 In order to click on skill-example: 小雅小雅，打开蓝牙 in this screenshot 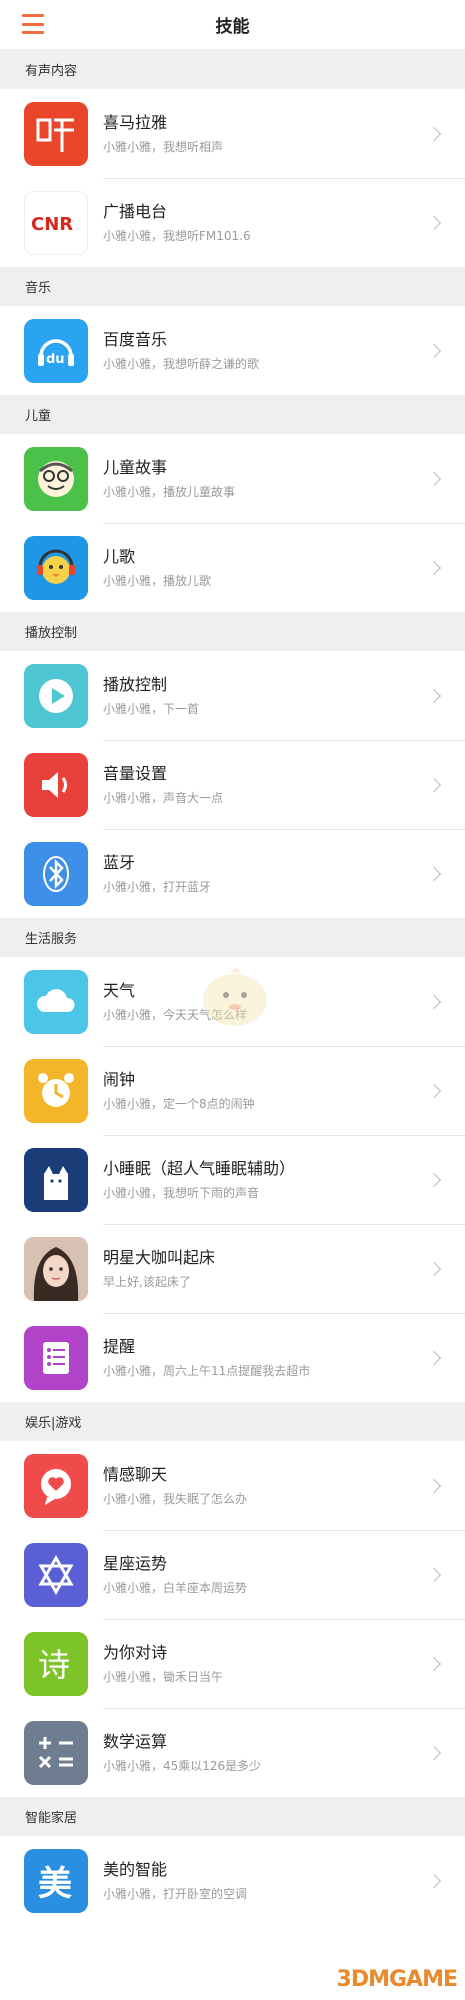, I will do `click(157, 886)`.